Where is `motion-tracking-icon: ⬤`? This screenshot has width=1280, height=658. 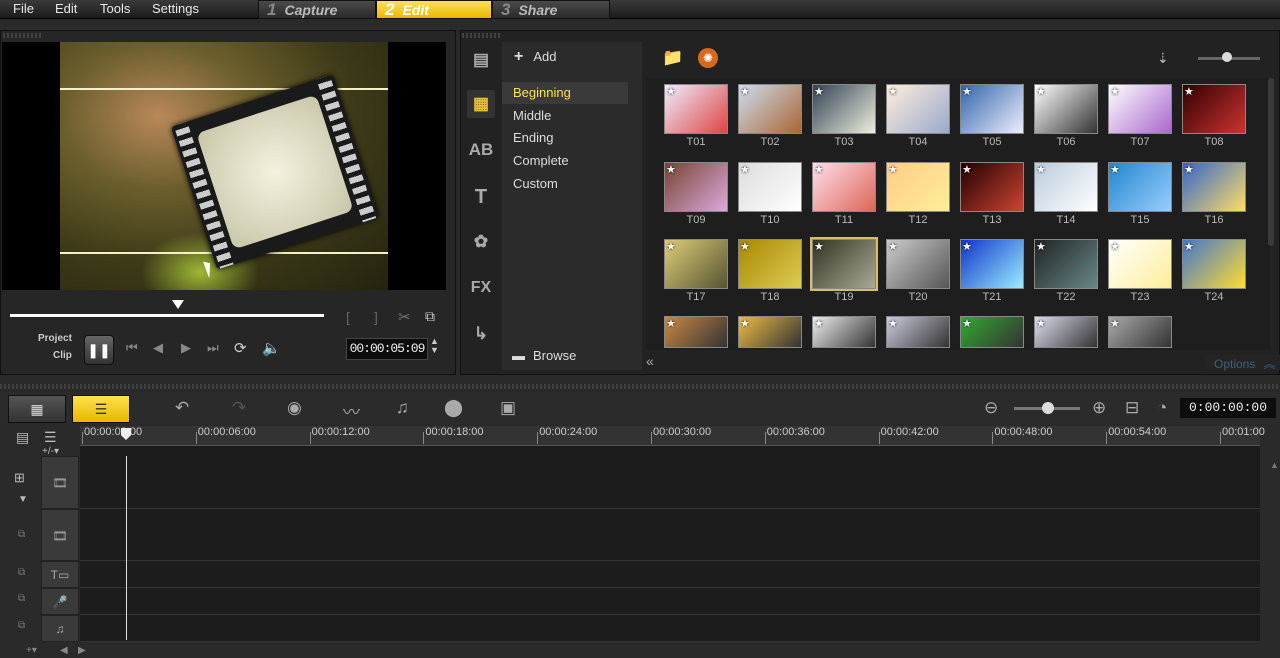 motion-tracking-icon: ⬤ is located at coordinates (453, 408).